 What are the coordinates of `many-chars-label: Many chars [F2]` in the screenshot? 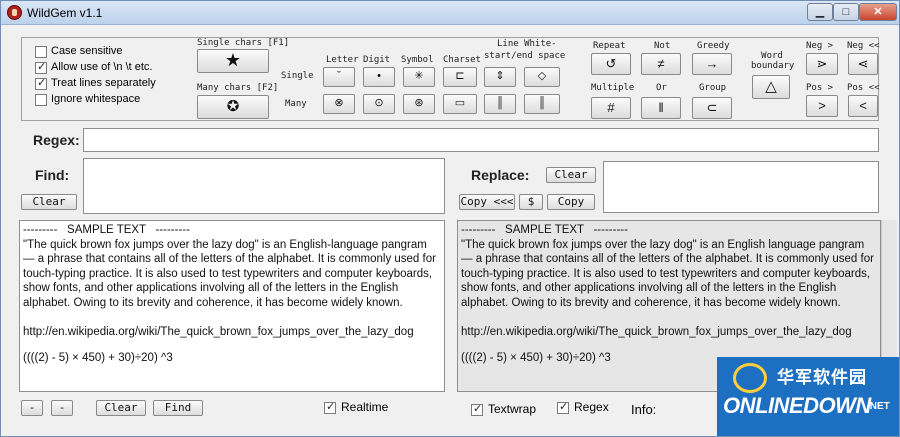 It's located at (238, 88).